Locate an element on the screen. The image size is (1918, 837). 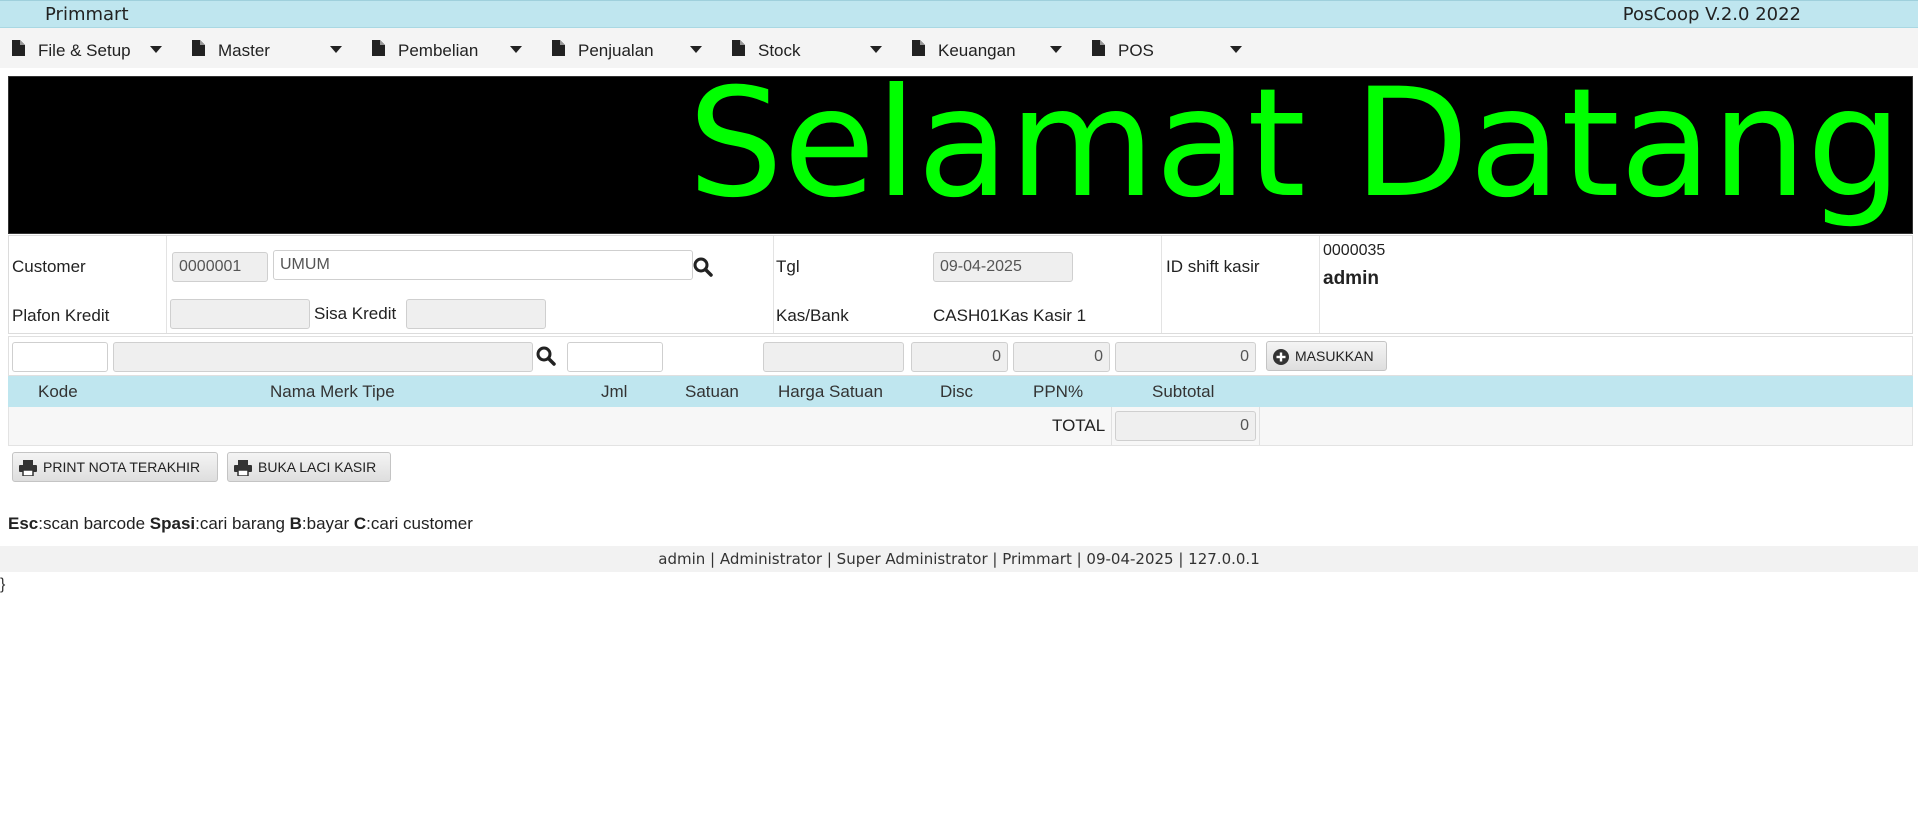
masukkan-label: MASUKKAN is located at coordinates (1334, 356).